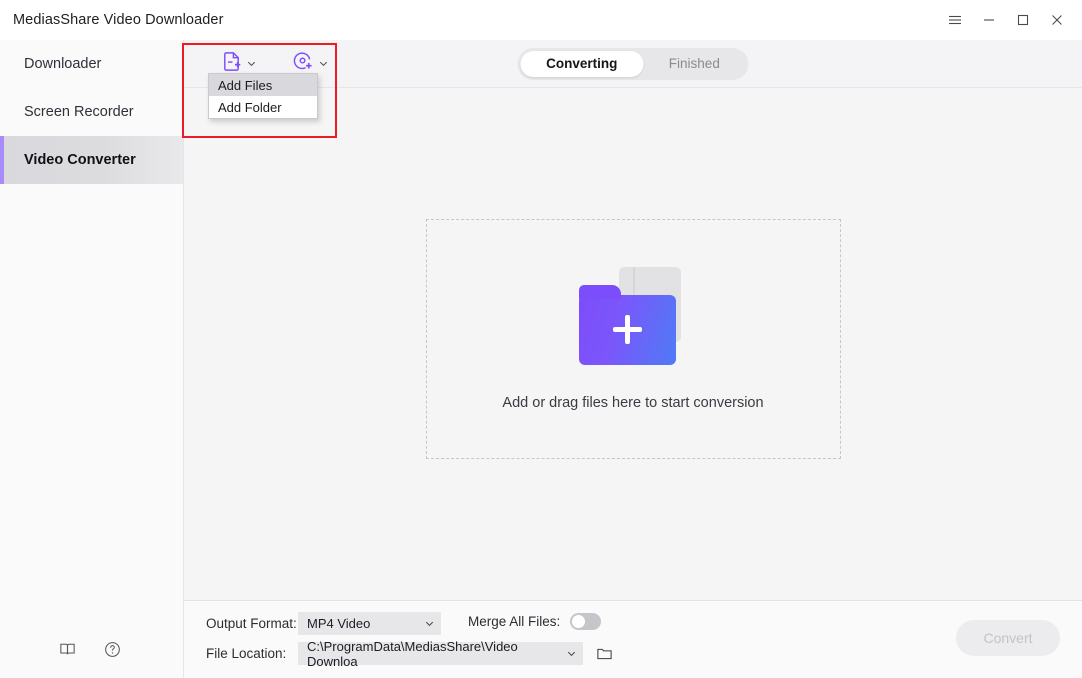 The image size is (1082, 678). I want to click on output-format-label: Output Format:, so click(251, 623).